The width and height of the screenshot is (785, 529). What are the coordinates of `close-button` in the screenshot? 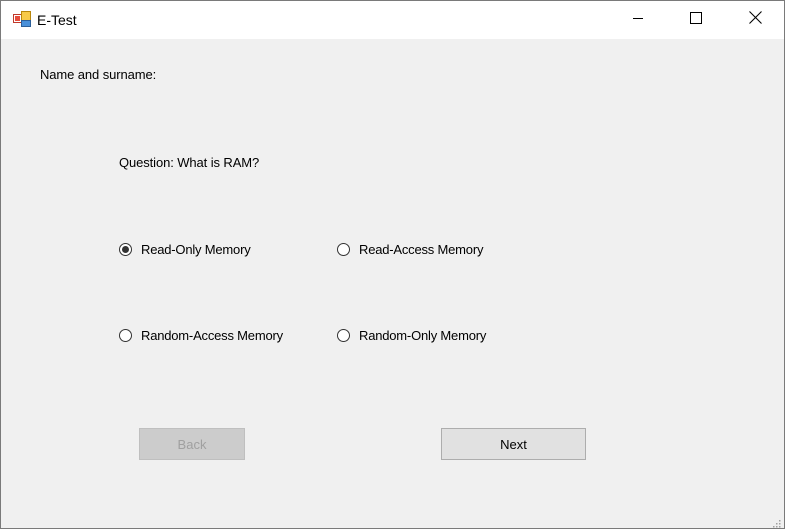 It's located at (755, 20).